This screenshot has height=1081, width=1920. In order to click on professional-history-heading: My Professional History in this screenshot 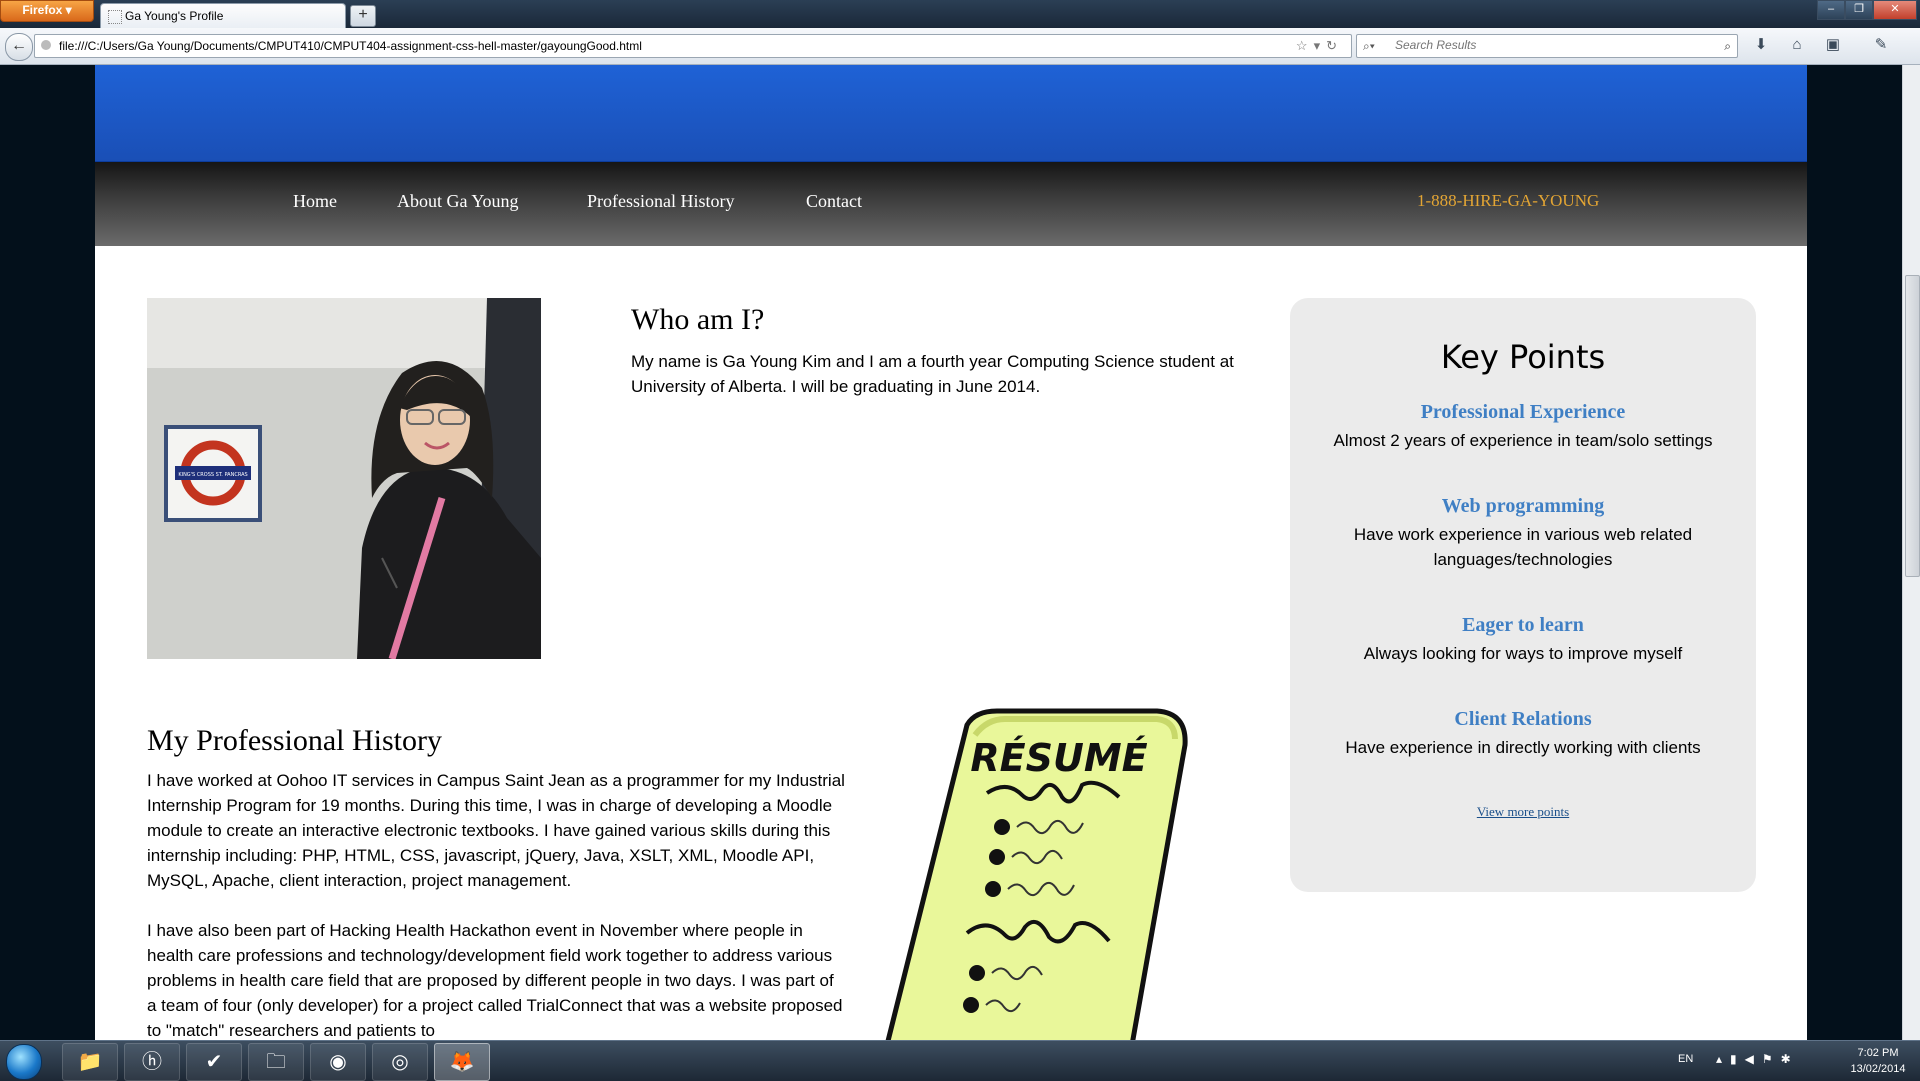, I will do `click(294, 740)`.